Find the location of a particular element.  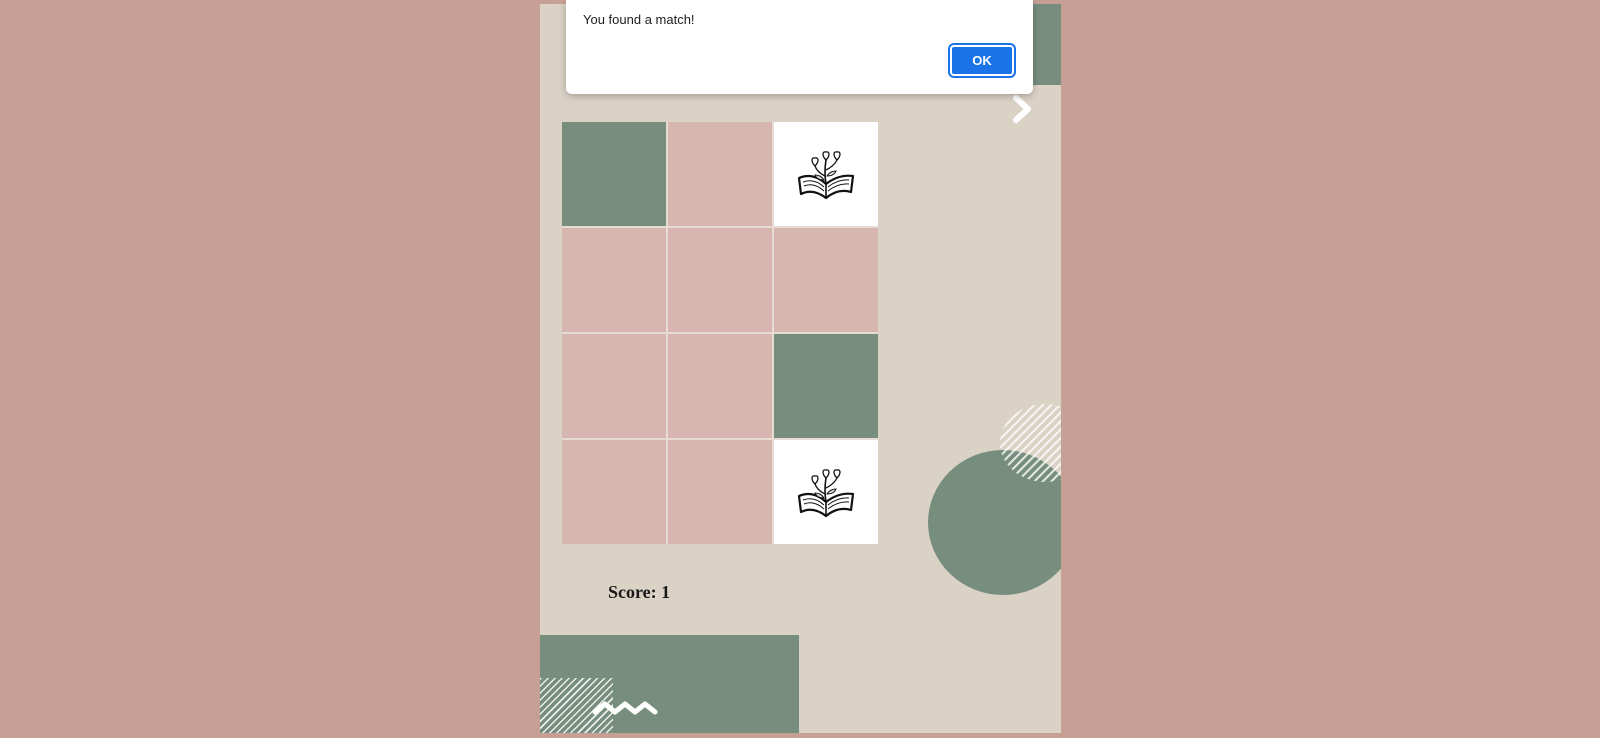

score-display: Score: 1 is located at coordinates (639, 592).